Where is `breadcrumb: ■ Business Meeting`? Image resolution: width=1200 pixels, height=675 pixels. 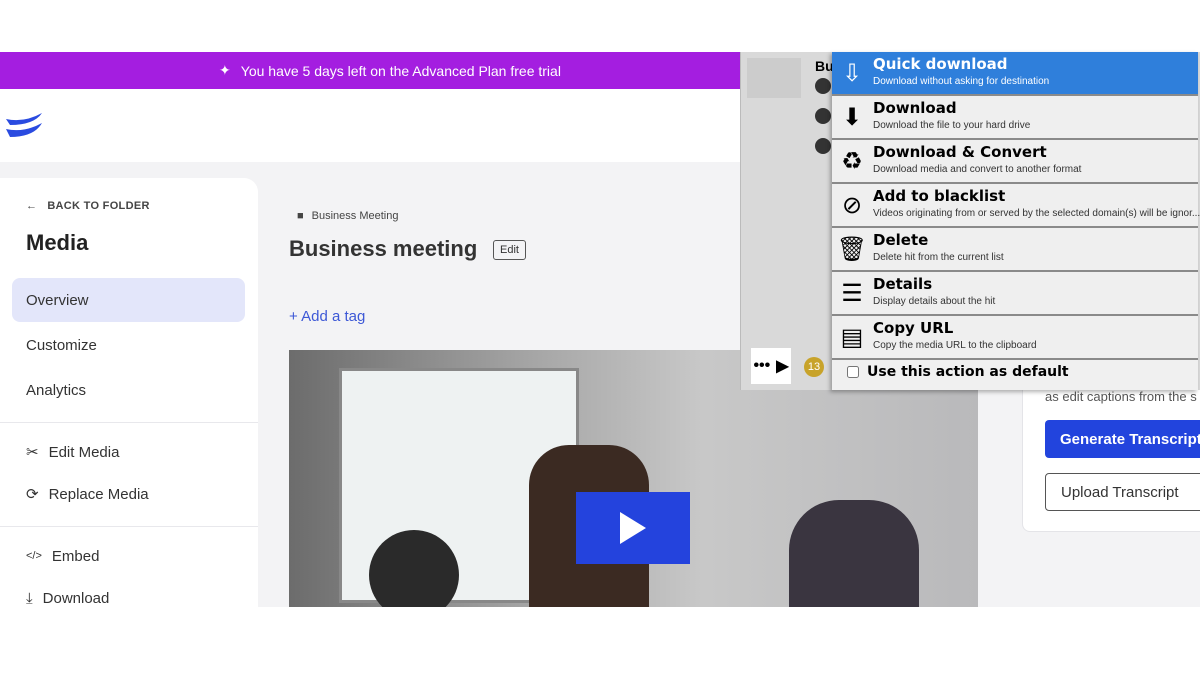 breadcrumb: ■ Business Meeting is located at coordinates (347, 216).